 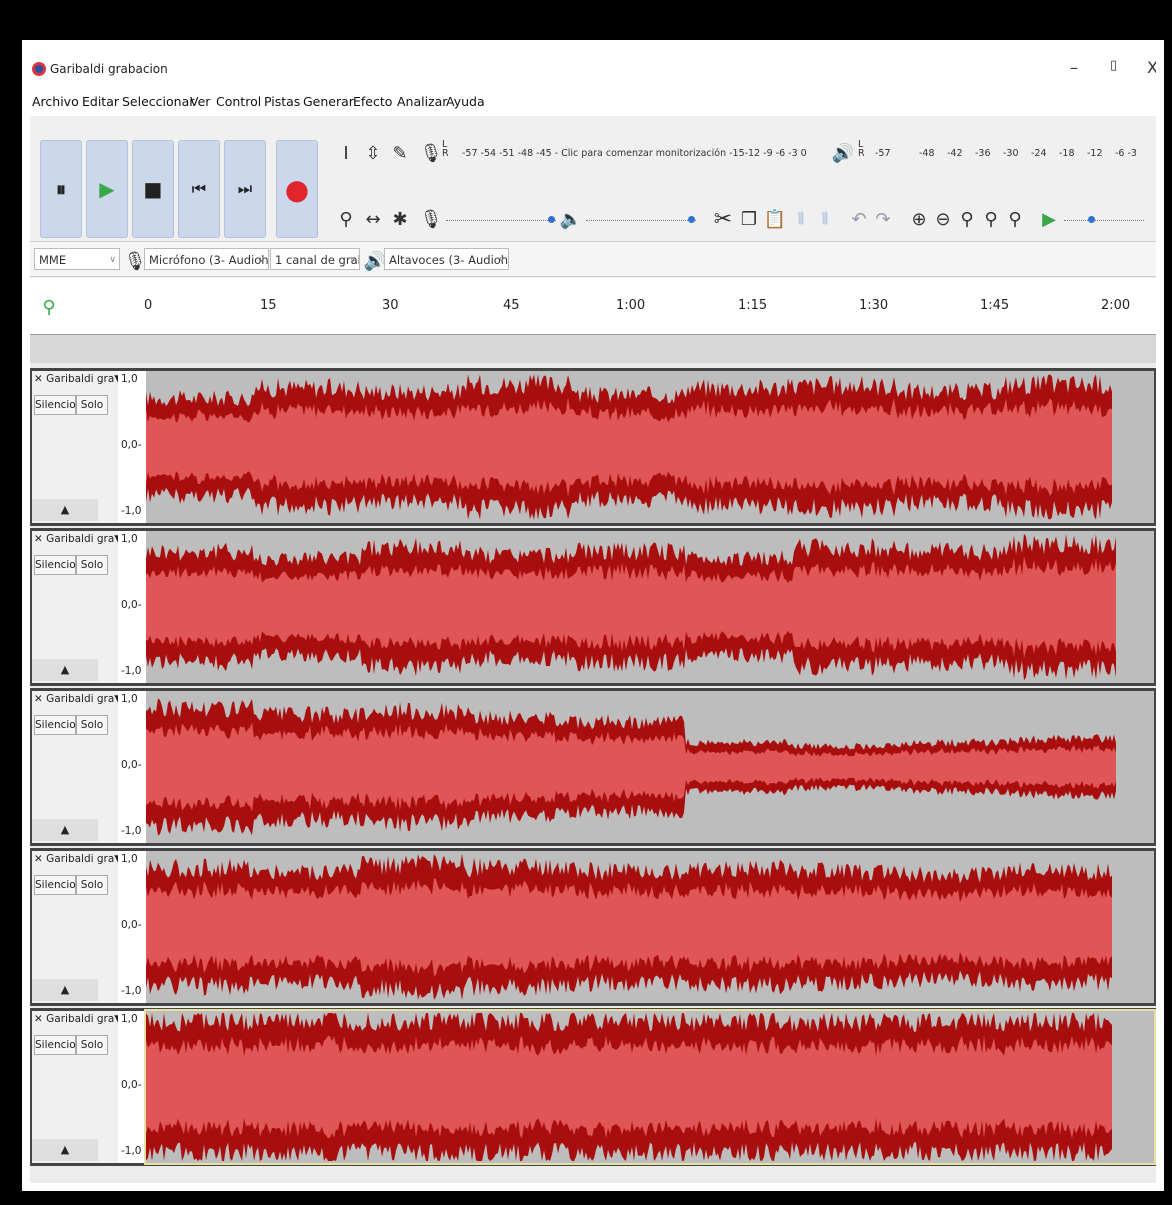 I want to click on close-button: X, so click(x=1151, y=67).